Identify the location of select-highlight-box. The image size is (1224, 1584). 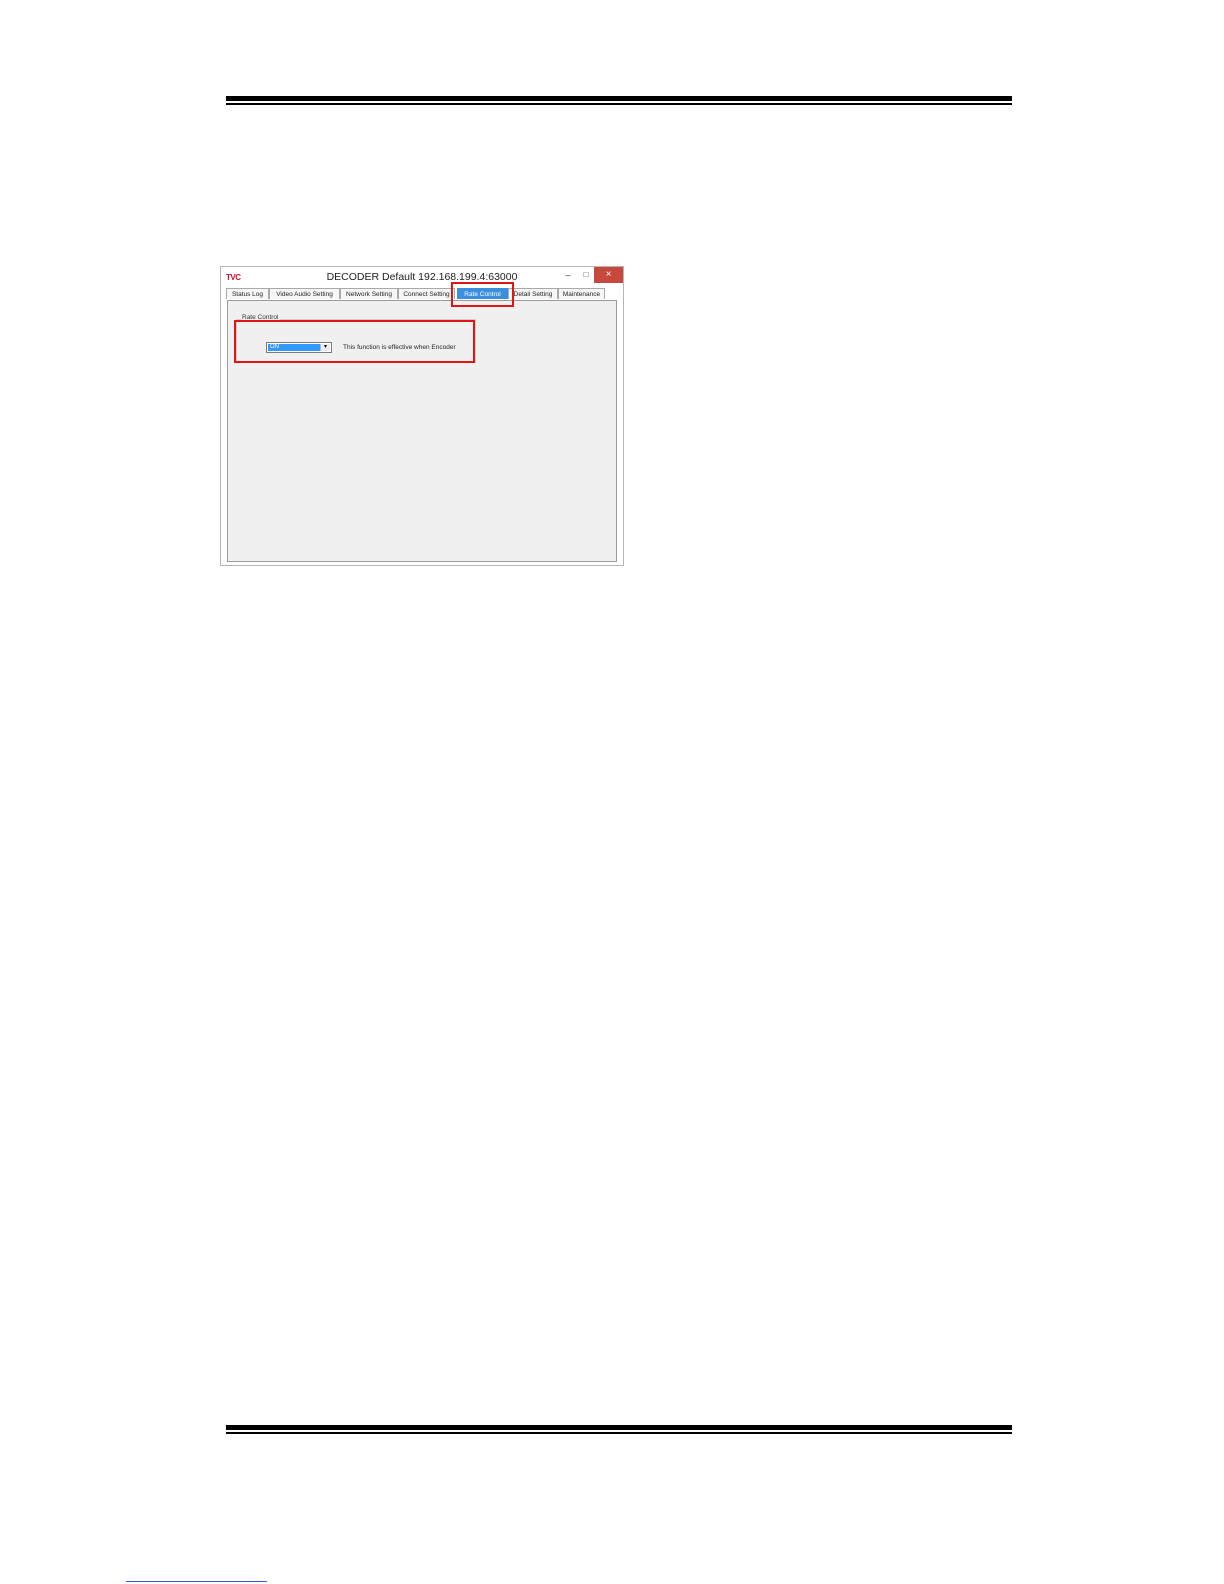
(354, 341).